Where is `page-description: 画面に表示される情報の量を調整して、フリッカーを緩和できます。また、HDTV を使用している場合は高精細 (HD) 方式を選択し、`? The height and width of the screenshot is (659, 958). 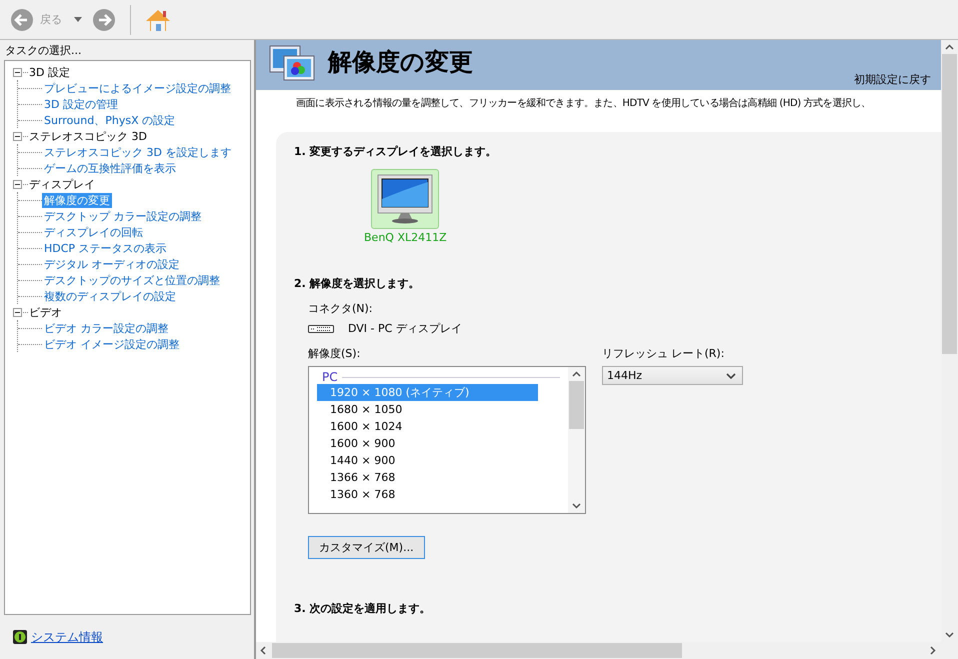
page-description: 画面に表示される情報の量を調整して、フリッカーを緩和できます。また、HDTV を使用している場合は高精細 (HD) 方式を選択し、 is located at coordinates (583, 103).